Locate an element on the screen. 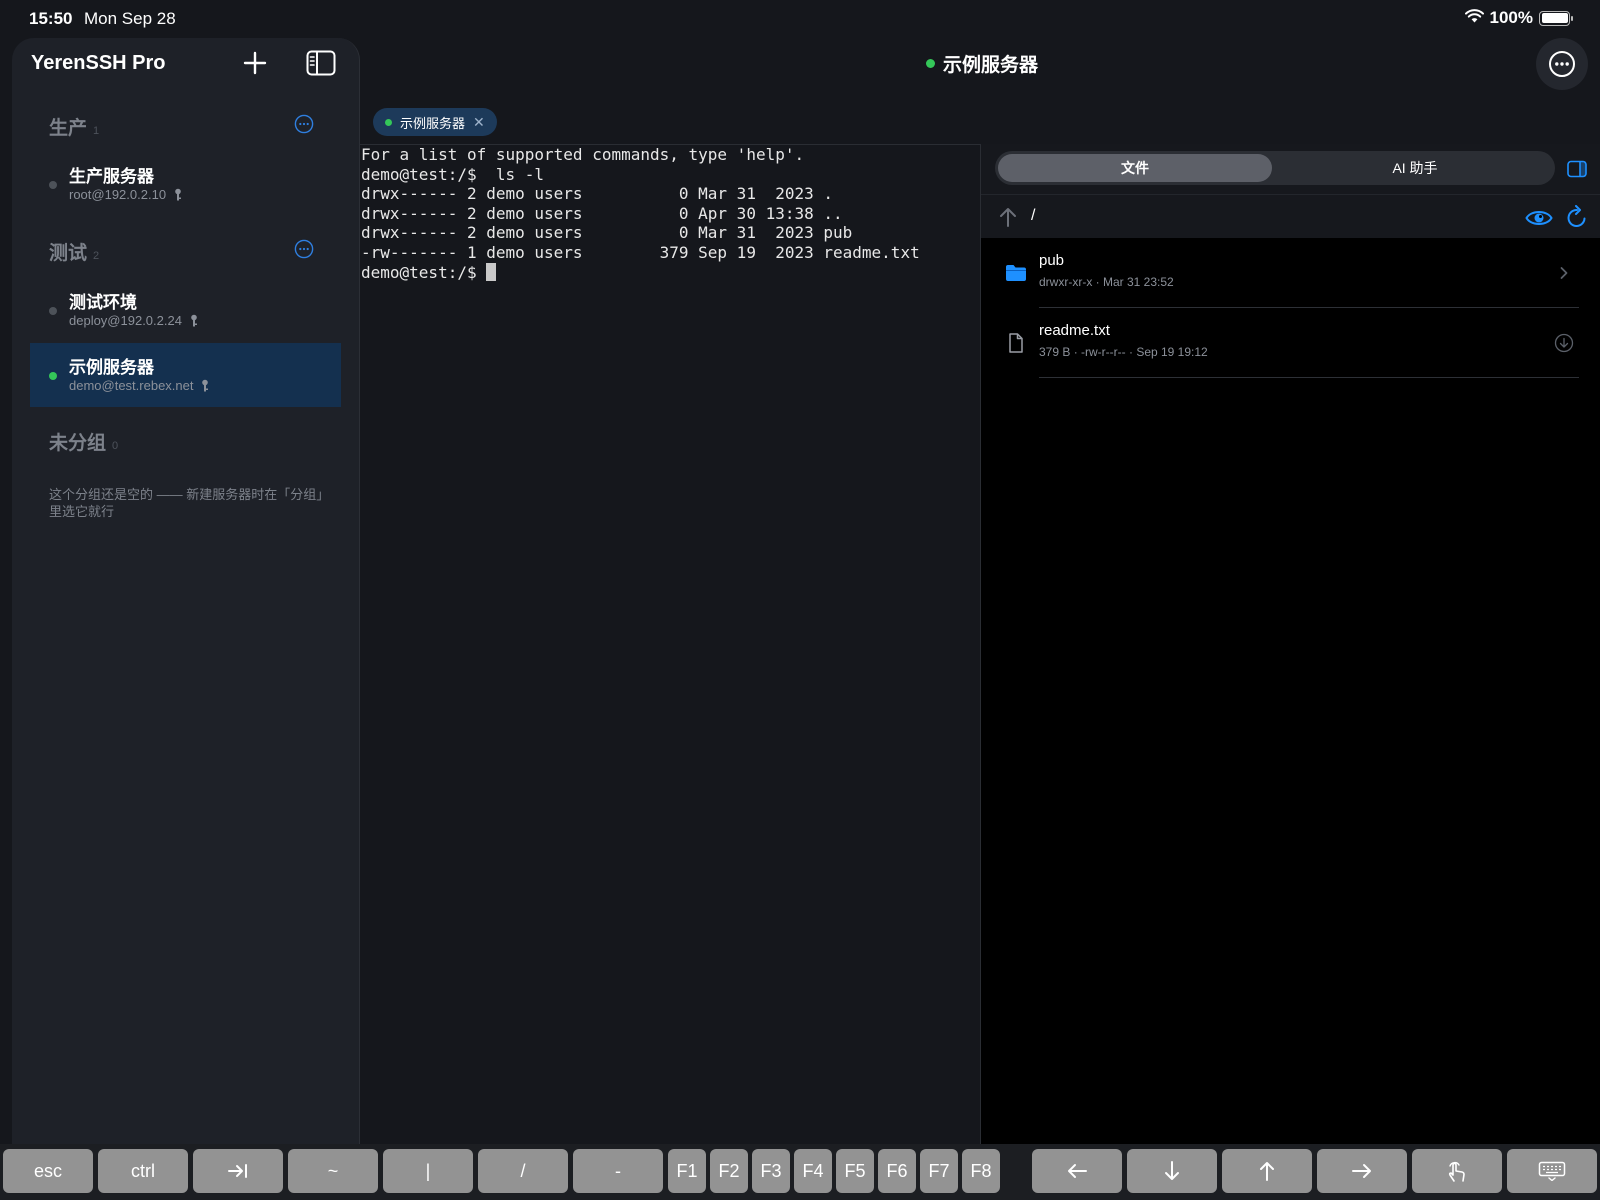  key-icon is located at coordinates (178, 194).